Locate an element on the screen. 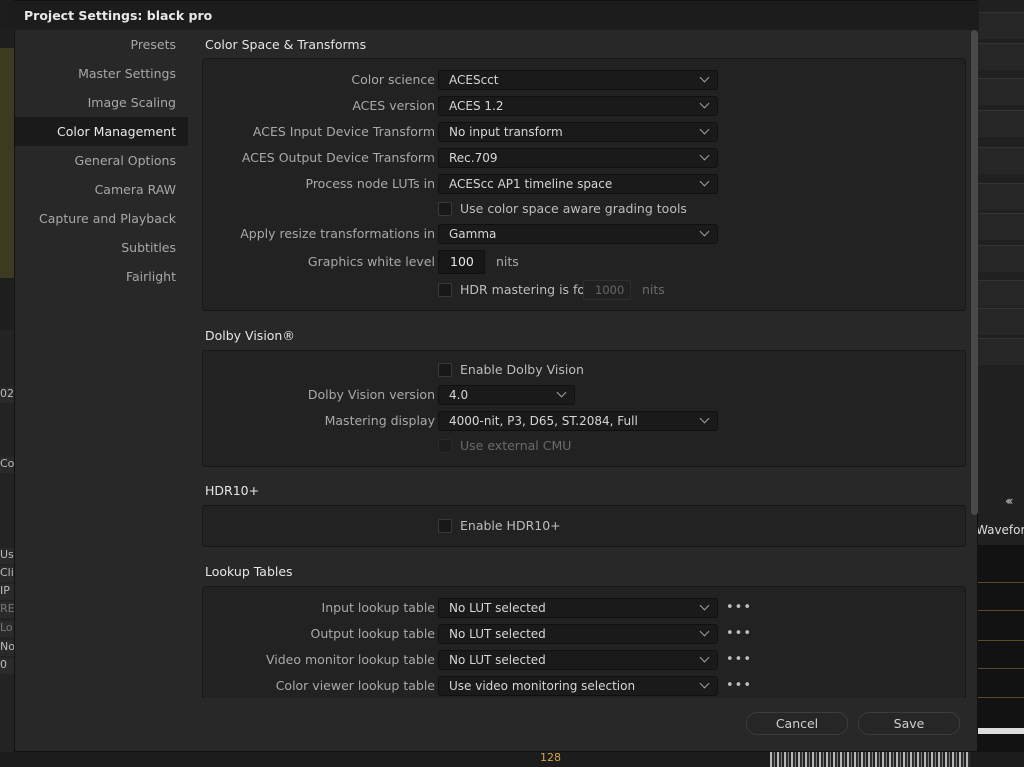  resize-row: Apply resize transformations in Gamma is located at coordinates (585, 234).